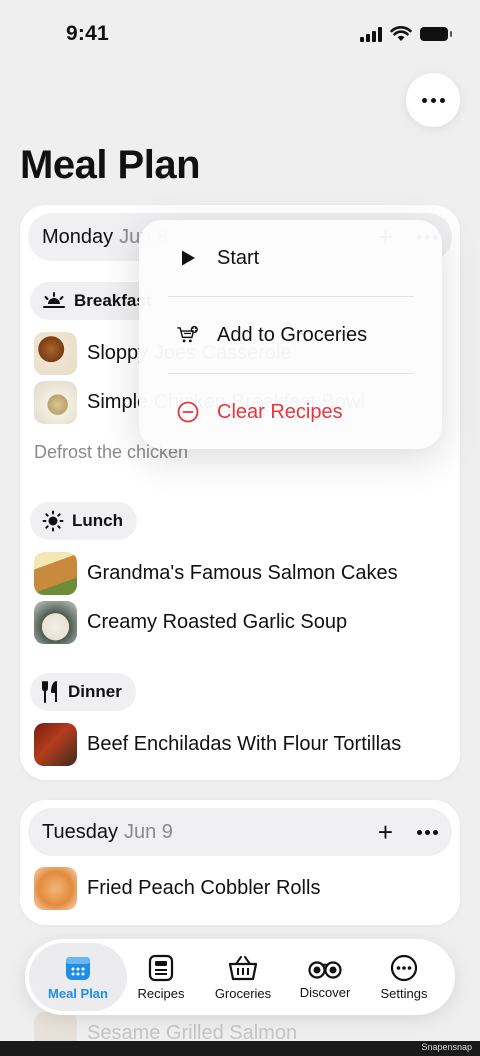  What do you see at coordinates (78, 236) in the screenshot?
I see `day-name: Monday` at bounding box center [78, 236].